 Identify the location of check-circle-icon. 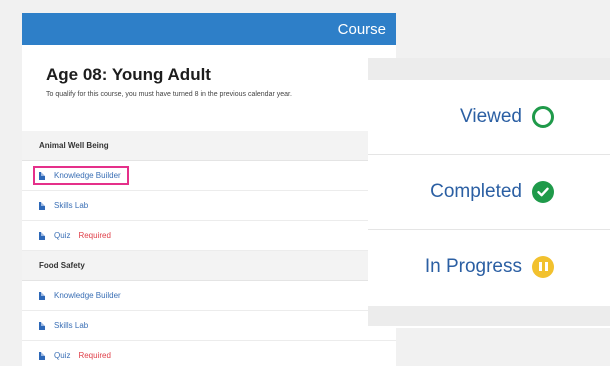
(543, 191).